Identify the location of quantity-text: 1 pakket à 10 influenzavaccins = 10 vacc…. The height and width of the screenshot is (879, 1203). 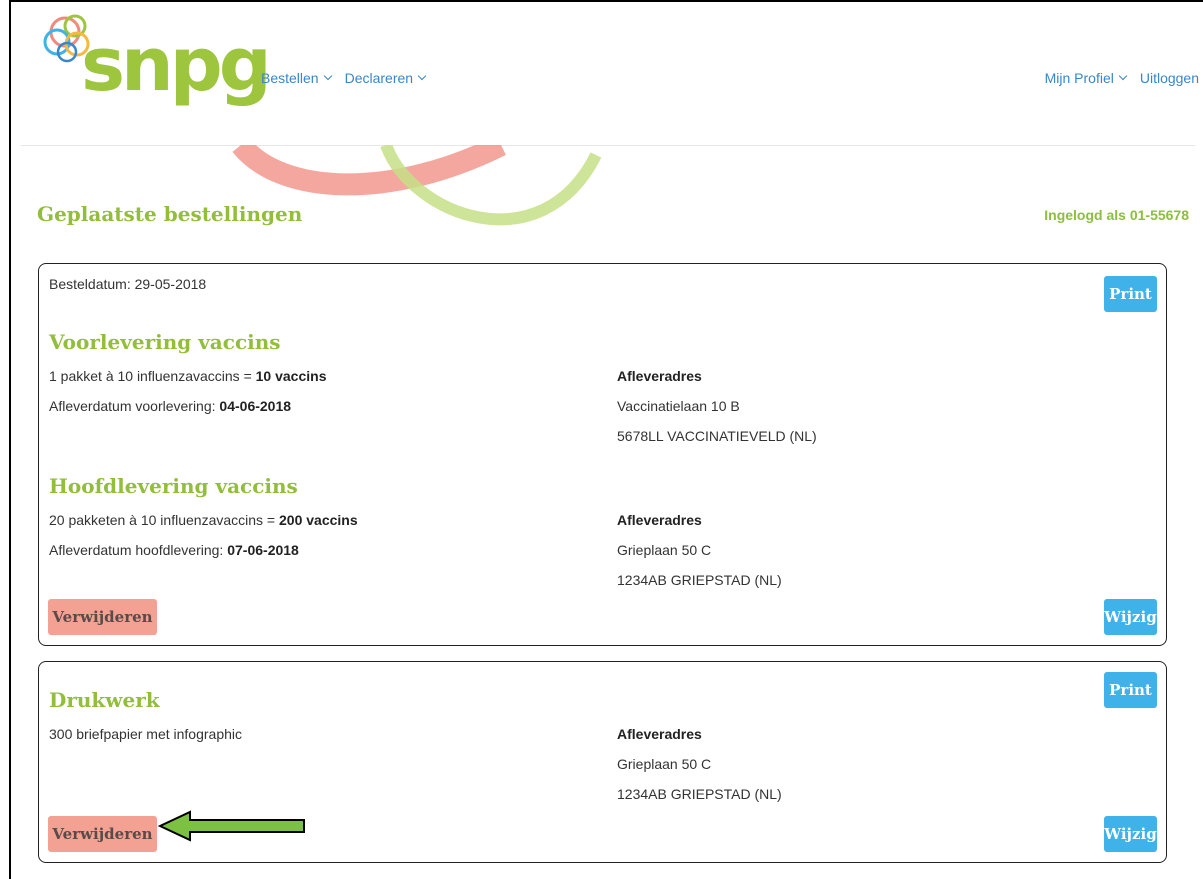
(187, 376).